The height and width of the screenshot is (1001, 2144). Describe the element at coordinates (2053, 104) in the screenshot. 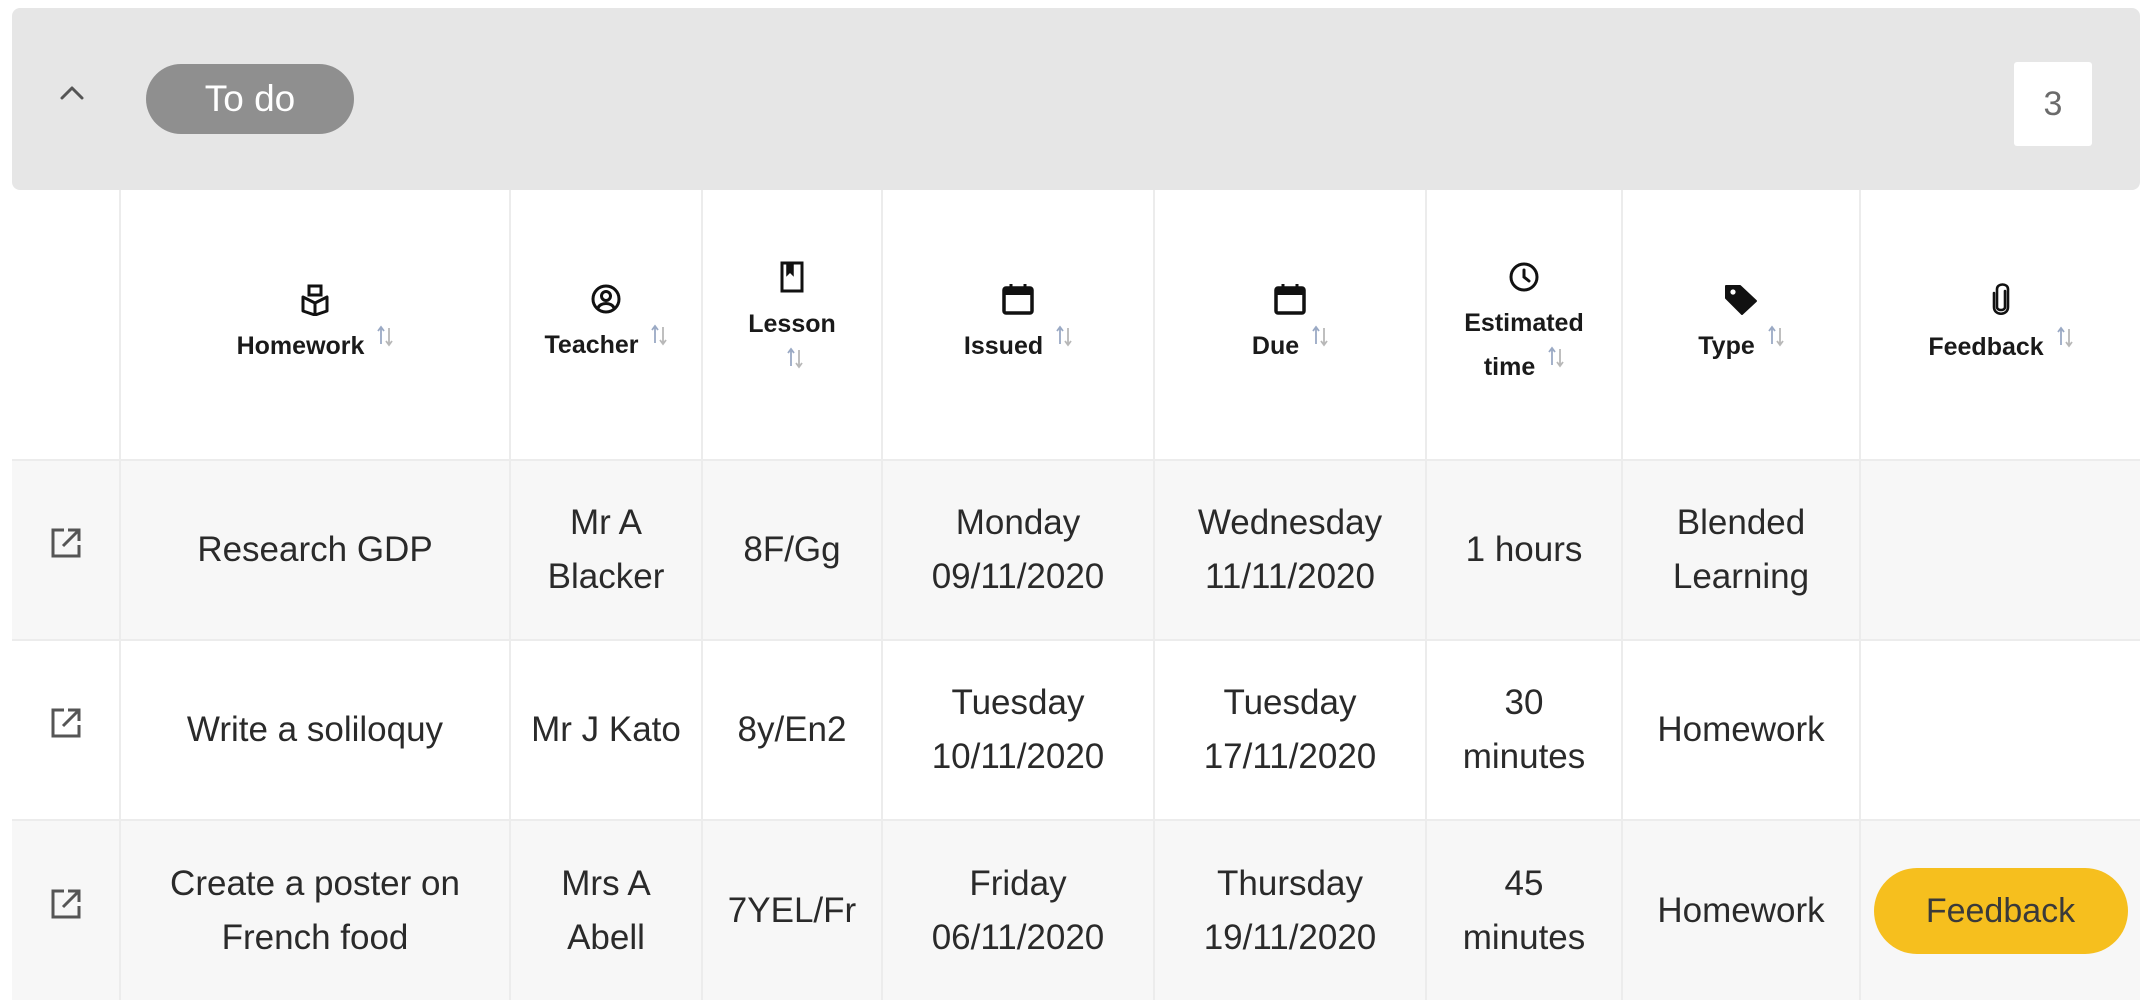

I see `group-count-badge: 3` at that location.